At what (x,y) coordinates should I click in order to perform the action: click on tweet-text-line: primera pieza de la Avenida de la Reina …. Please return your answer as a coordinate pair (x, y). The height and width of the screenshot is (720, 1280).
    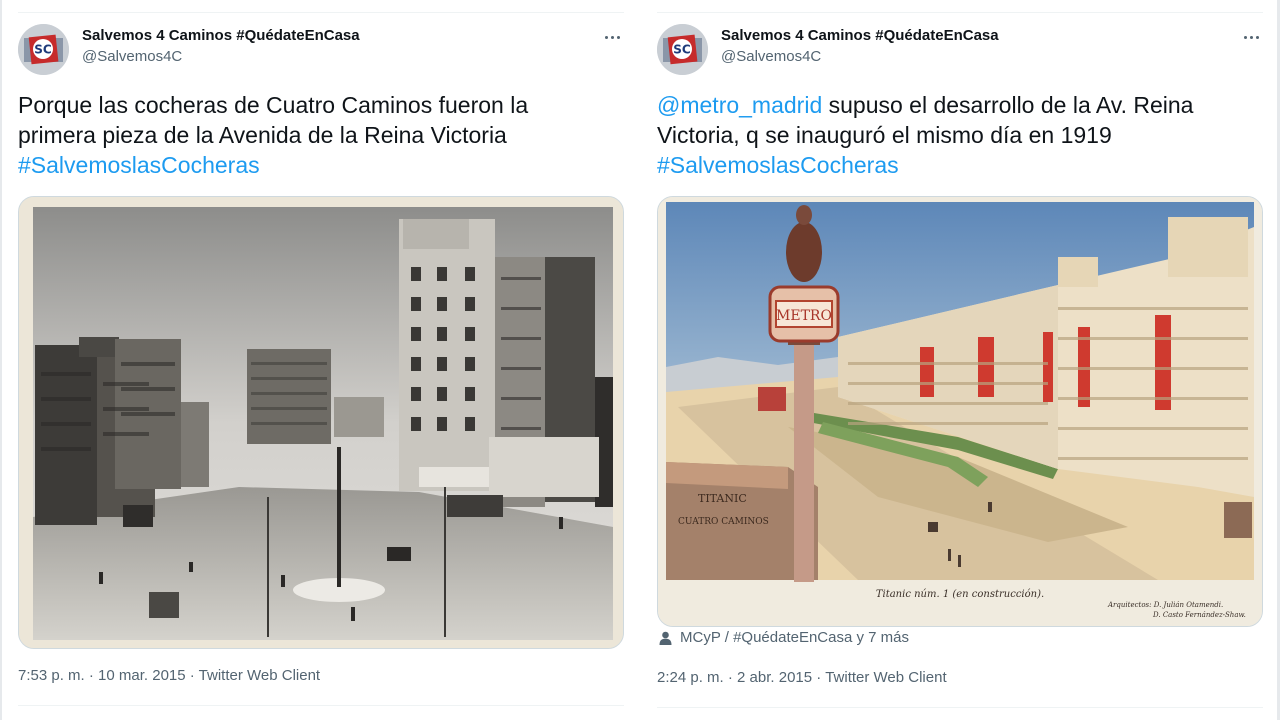
    Looking at the image, I should click on (262, 135).